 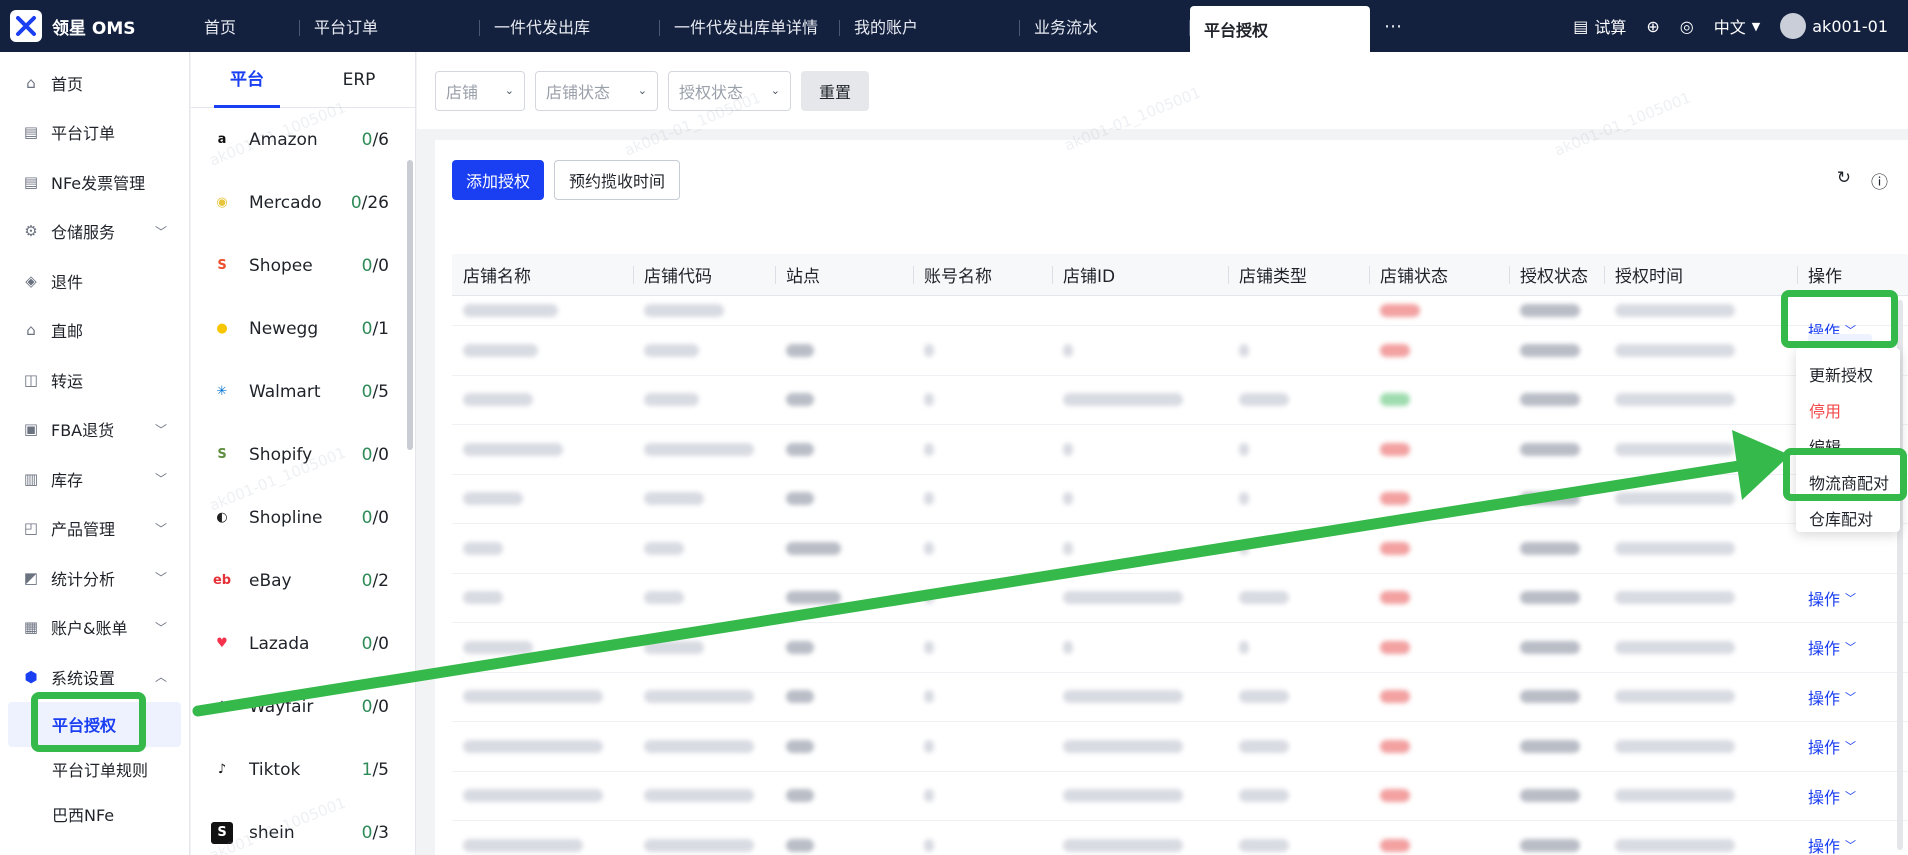 What do you see at coordinates (298, 391) in the screenshot?
I see `platform-item: ✳ Walmart 0/5` at bounding box center [298, 391].